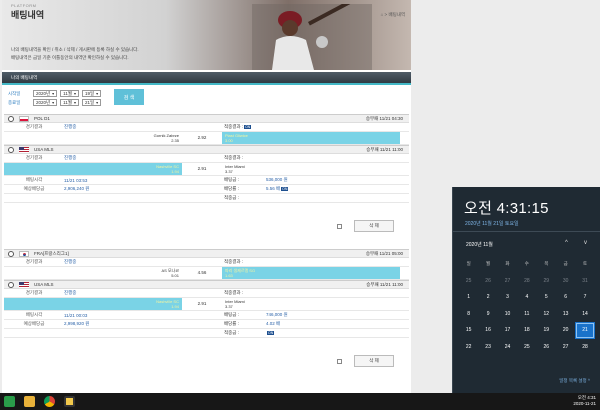 The image size is (600, 410). I want to click on start-month-select: 11월, so click(69, 93).